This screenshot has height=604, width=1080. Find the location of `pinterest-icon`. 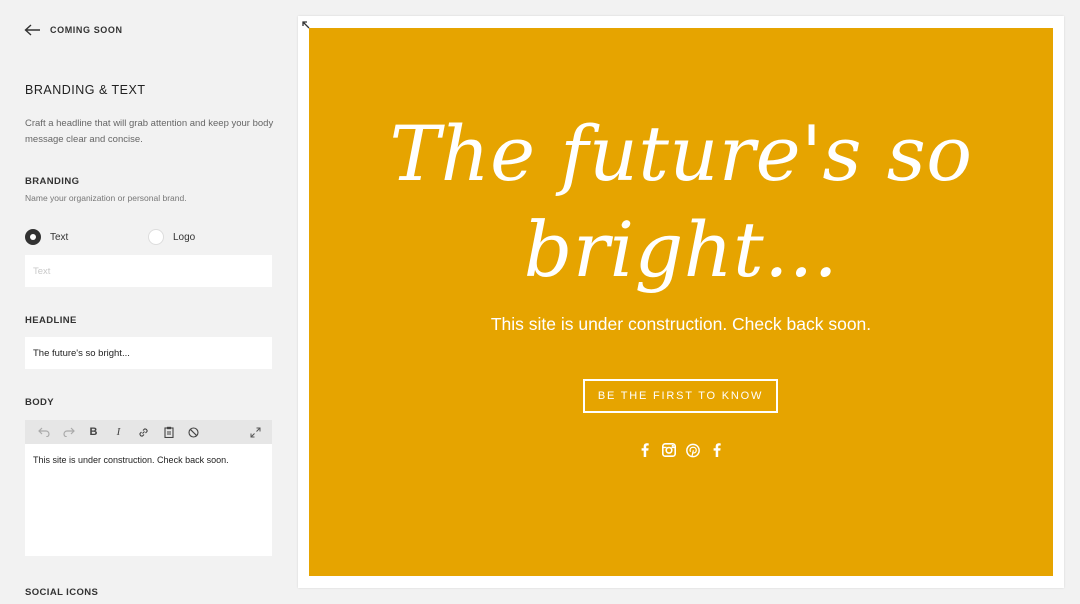

pinterest-icon is located at coordinates (693, 450).